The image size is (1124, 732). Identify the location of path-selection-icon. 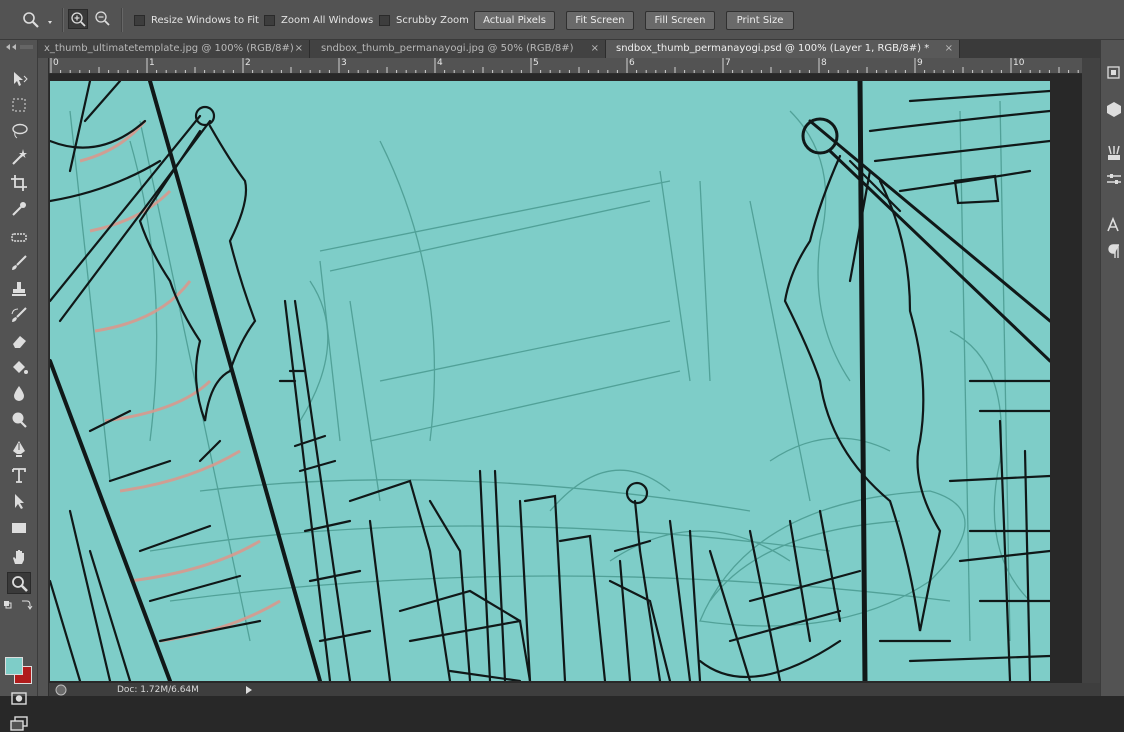
(19, 501).